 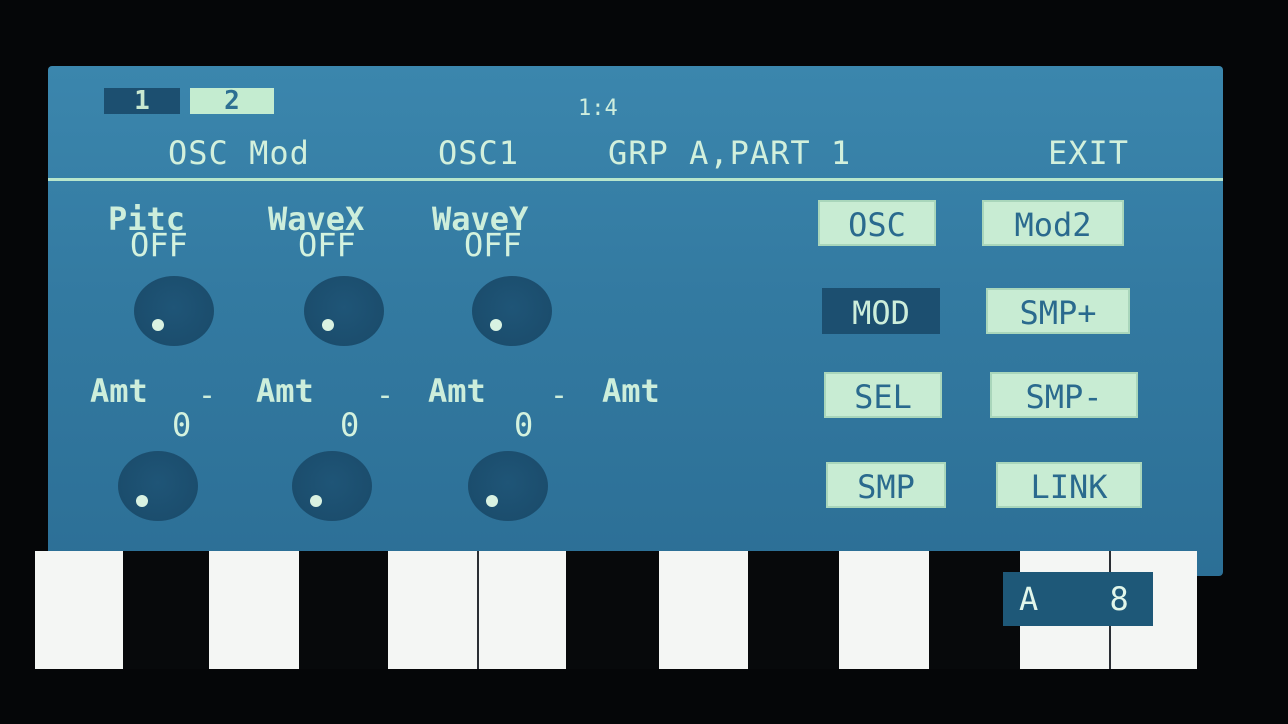 What do you see at coordinates (881, 311) in the screenshot?
I see `mod-button: MOD` at bounding box center [881, 311].